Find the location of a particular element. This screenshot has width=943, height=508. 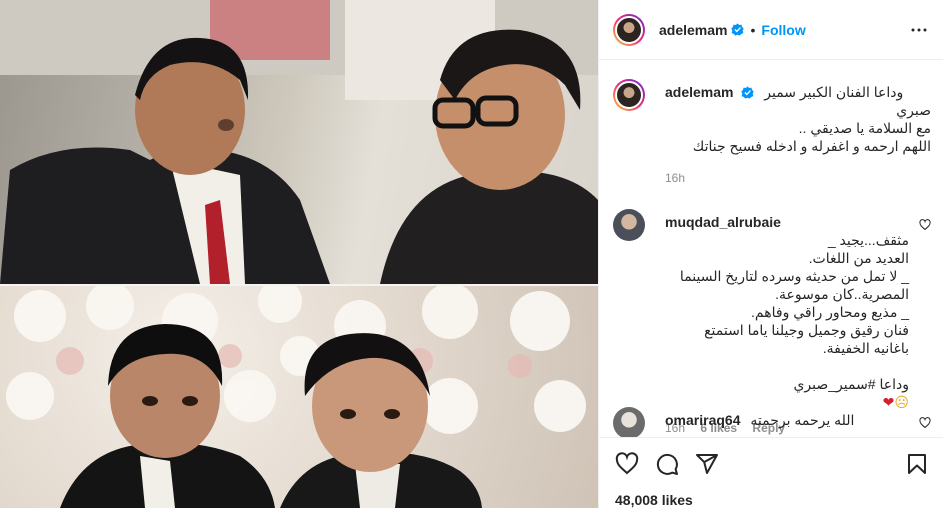

caption-meta: 16h is located at coordinates (798, 178).